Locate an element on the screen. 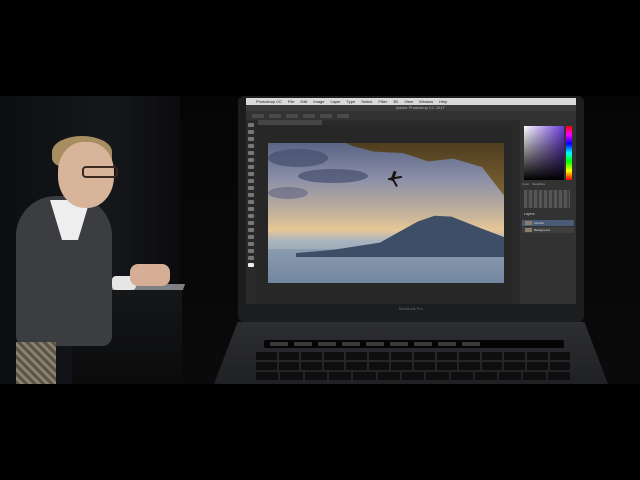  dodge-tool-icon is located at coordinates (251, 216).